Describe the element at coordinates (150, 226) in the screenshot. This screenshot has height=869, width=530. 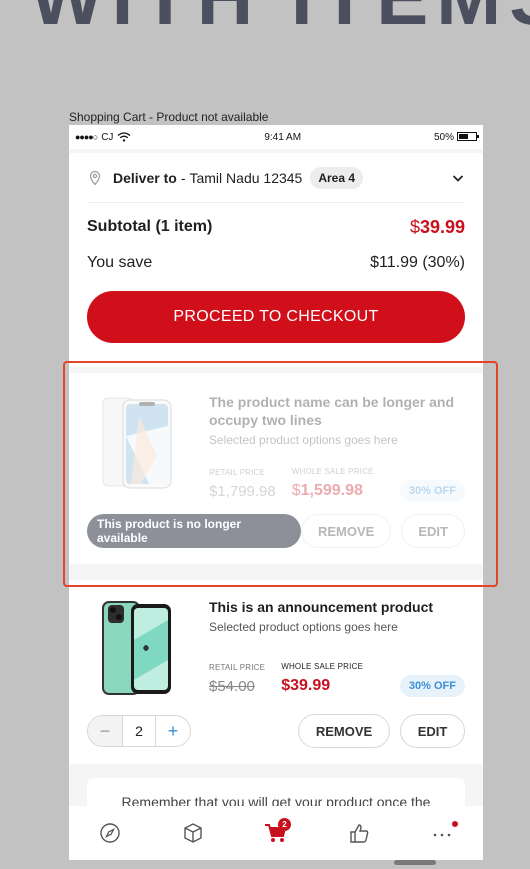
I see `subtotal-label: Subtotal (1 item)` at that location.